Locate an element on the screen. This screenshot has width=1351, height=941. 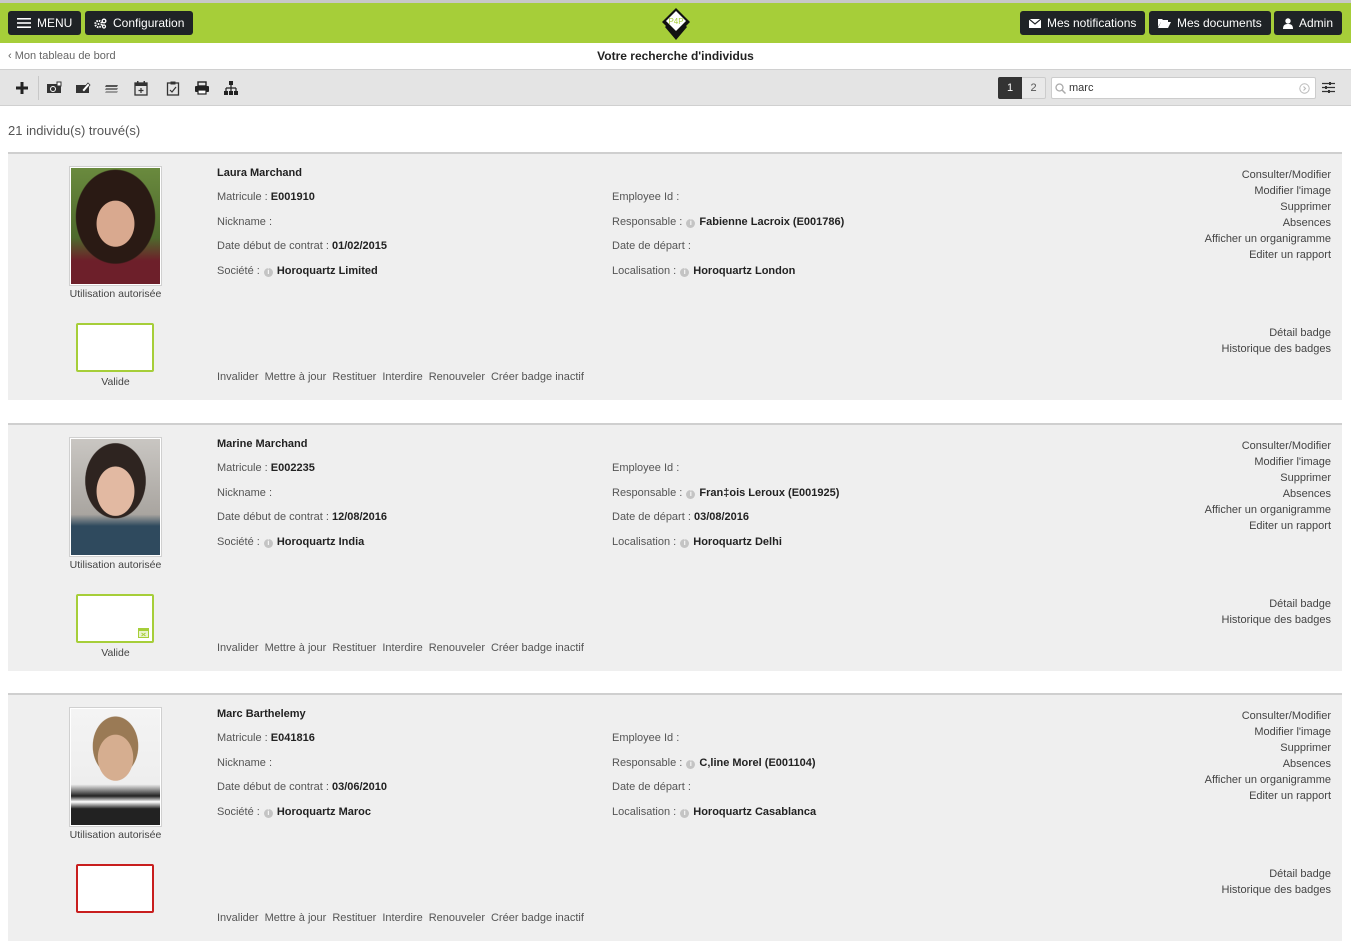
matricule-label: Matricule : is located at coordinates (244, 738).